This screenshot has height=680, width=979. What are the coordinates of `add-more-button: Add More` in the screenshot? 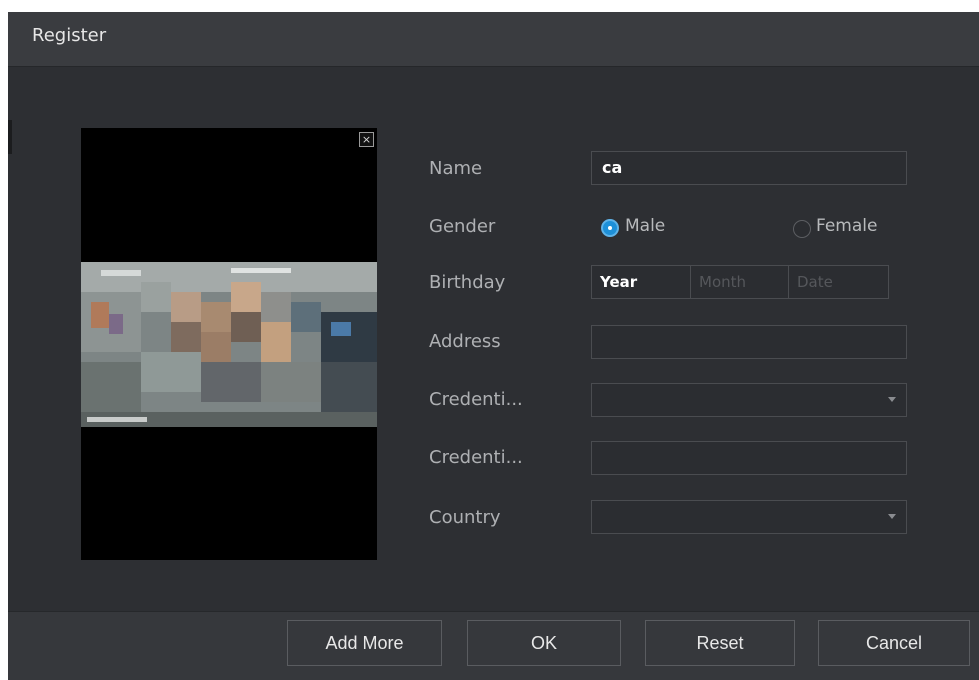 It's located at (364, 643).